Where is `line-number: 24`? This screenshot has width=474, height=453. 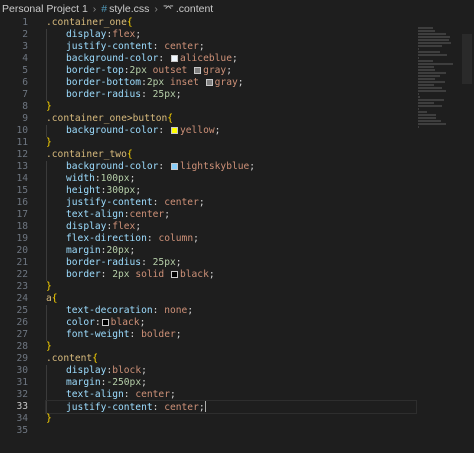 line-number: 24 is located at coordinates (22, 298).